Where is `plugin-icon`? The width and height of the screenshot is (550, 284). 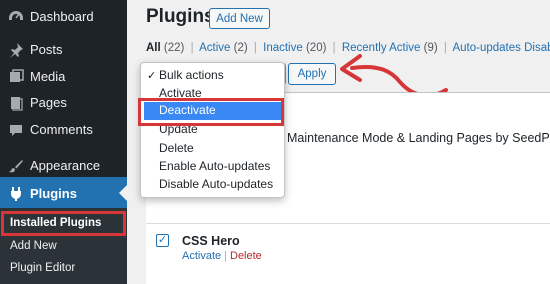
plugin-icon is located at coordinates (16, 194).